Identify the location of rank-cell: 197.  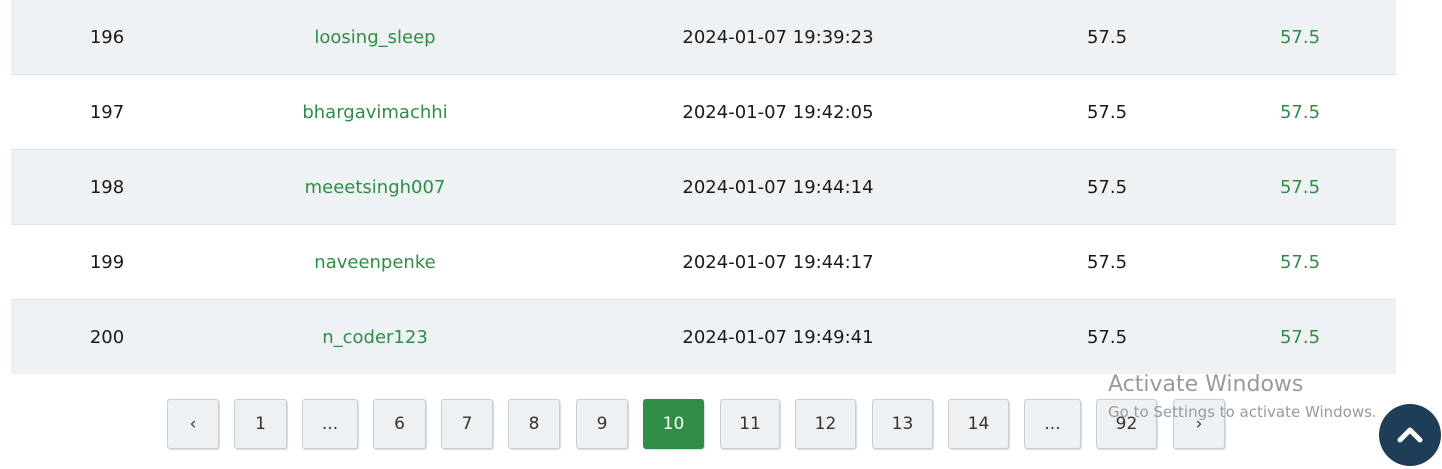
(107, 112).